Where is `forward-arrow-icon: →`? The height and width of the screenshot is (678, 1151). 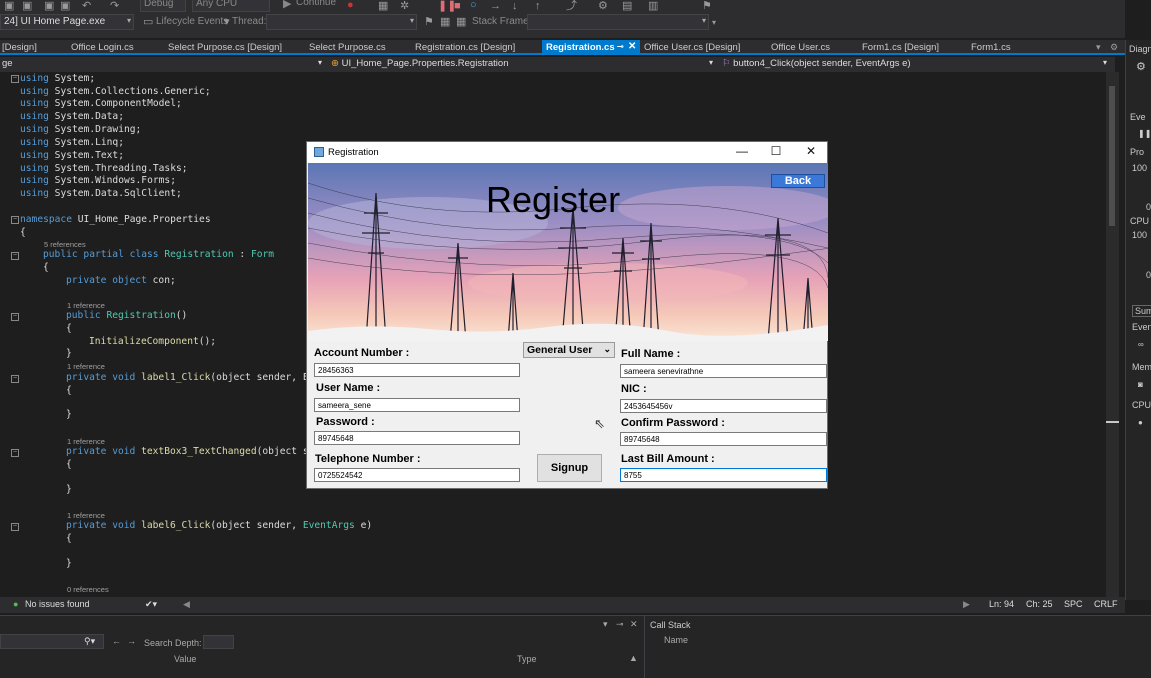
forward-arrow-icon: → is located at coordinates (131, 641).